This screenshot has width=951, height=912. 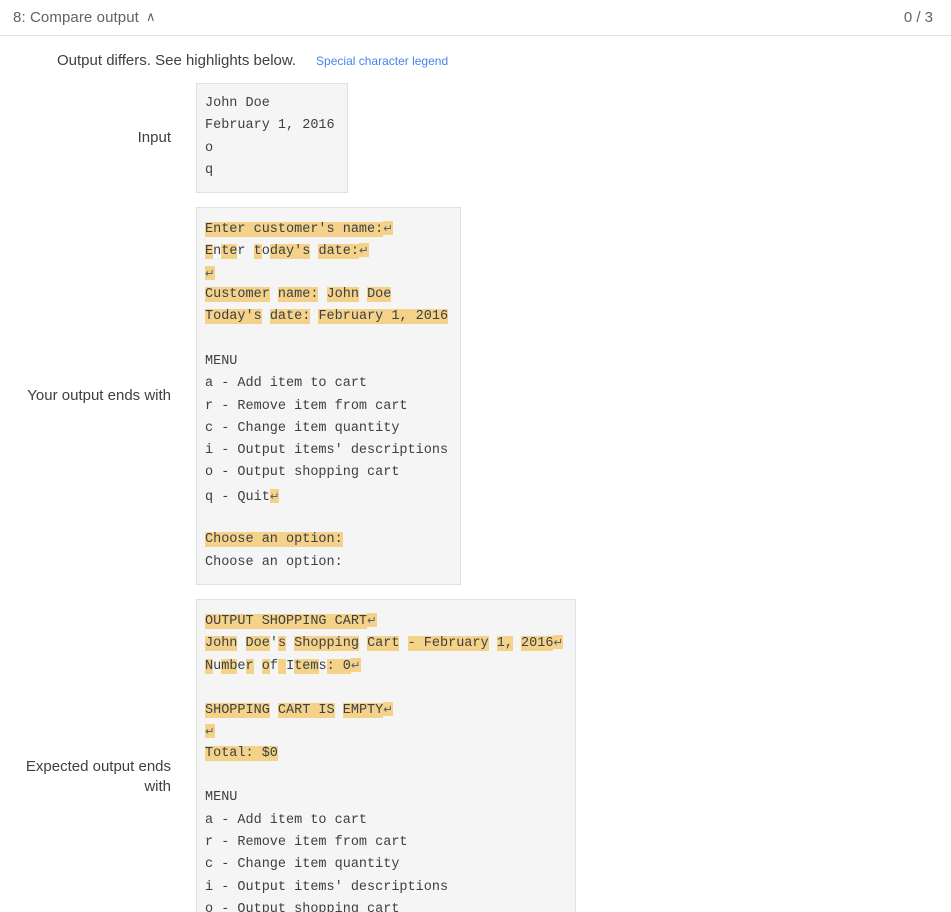 I want to click on output-line: o - Output shopping cart, so click(x=326, y=473).